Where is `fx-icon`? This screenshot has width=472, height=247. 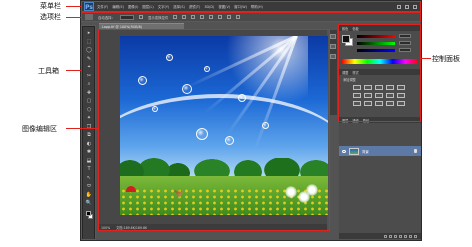
fx-icon is located at coordinates (390, 236).